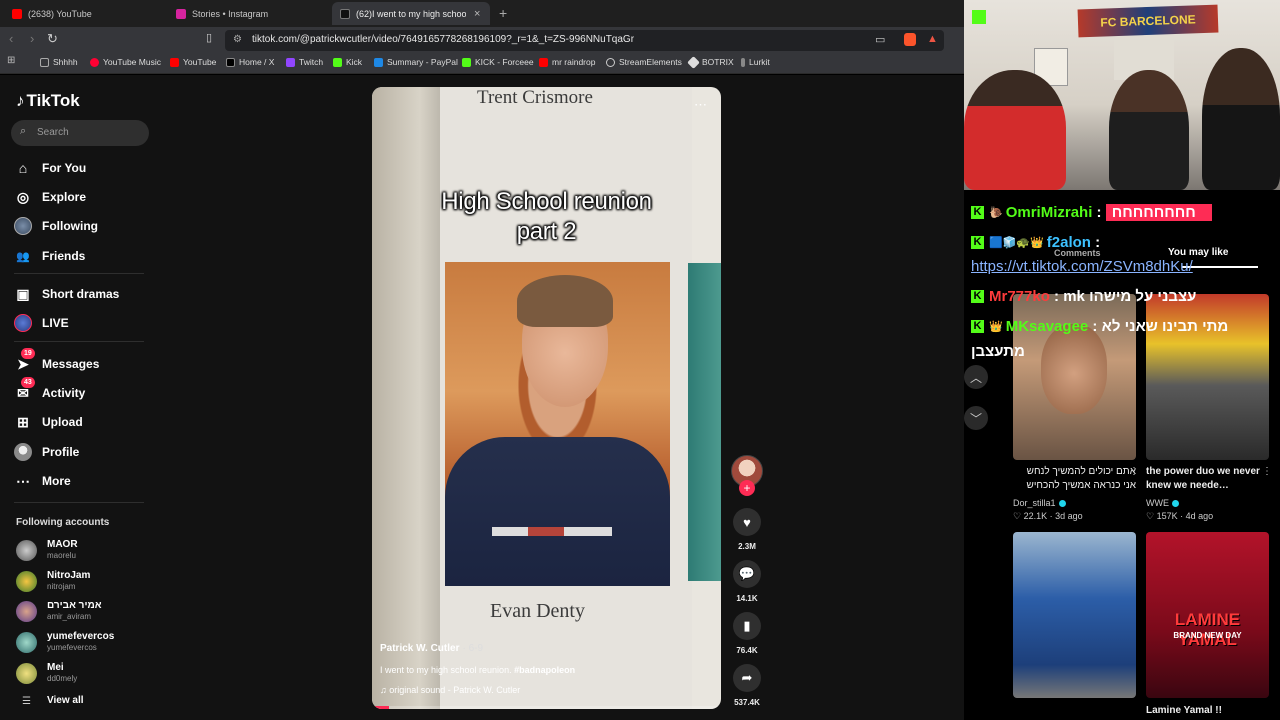 Image resolution: width=1280 pixels, height=720 pixels. I want to click on forward-icon: ›, so click(32, 38).